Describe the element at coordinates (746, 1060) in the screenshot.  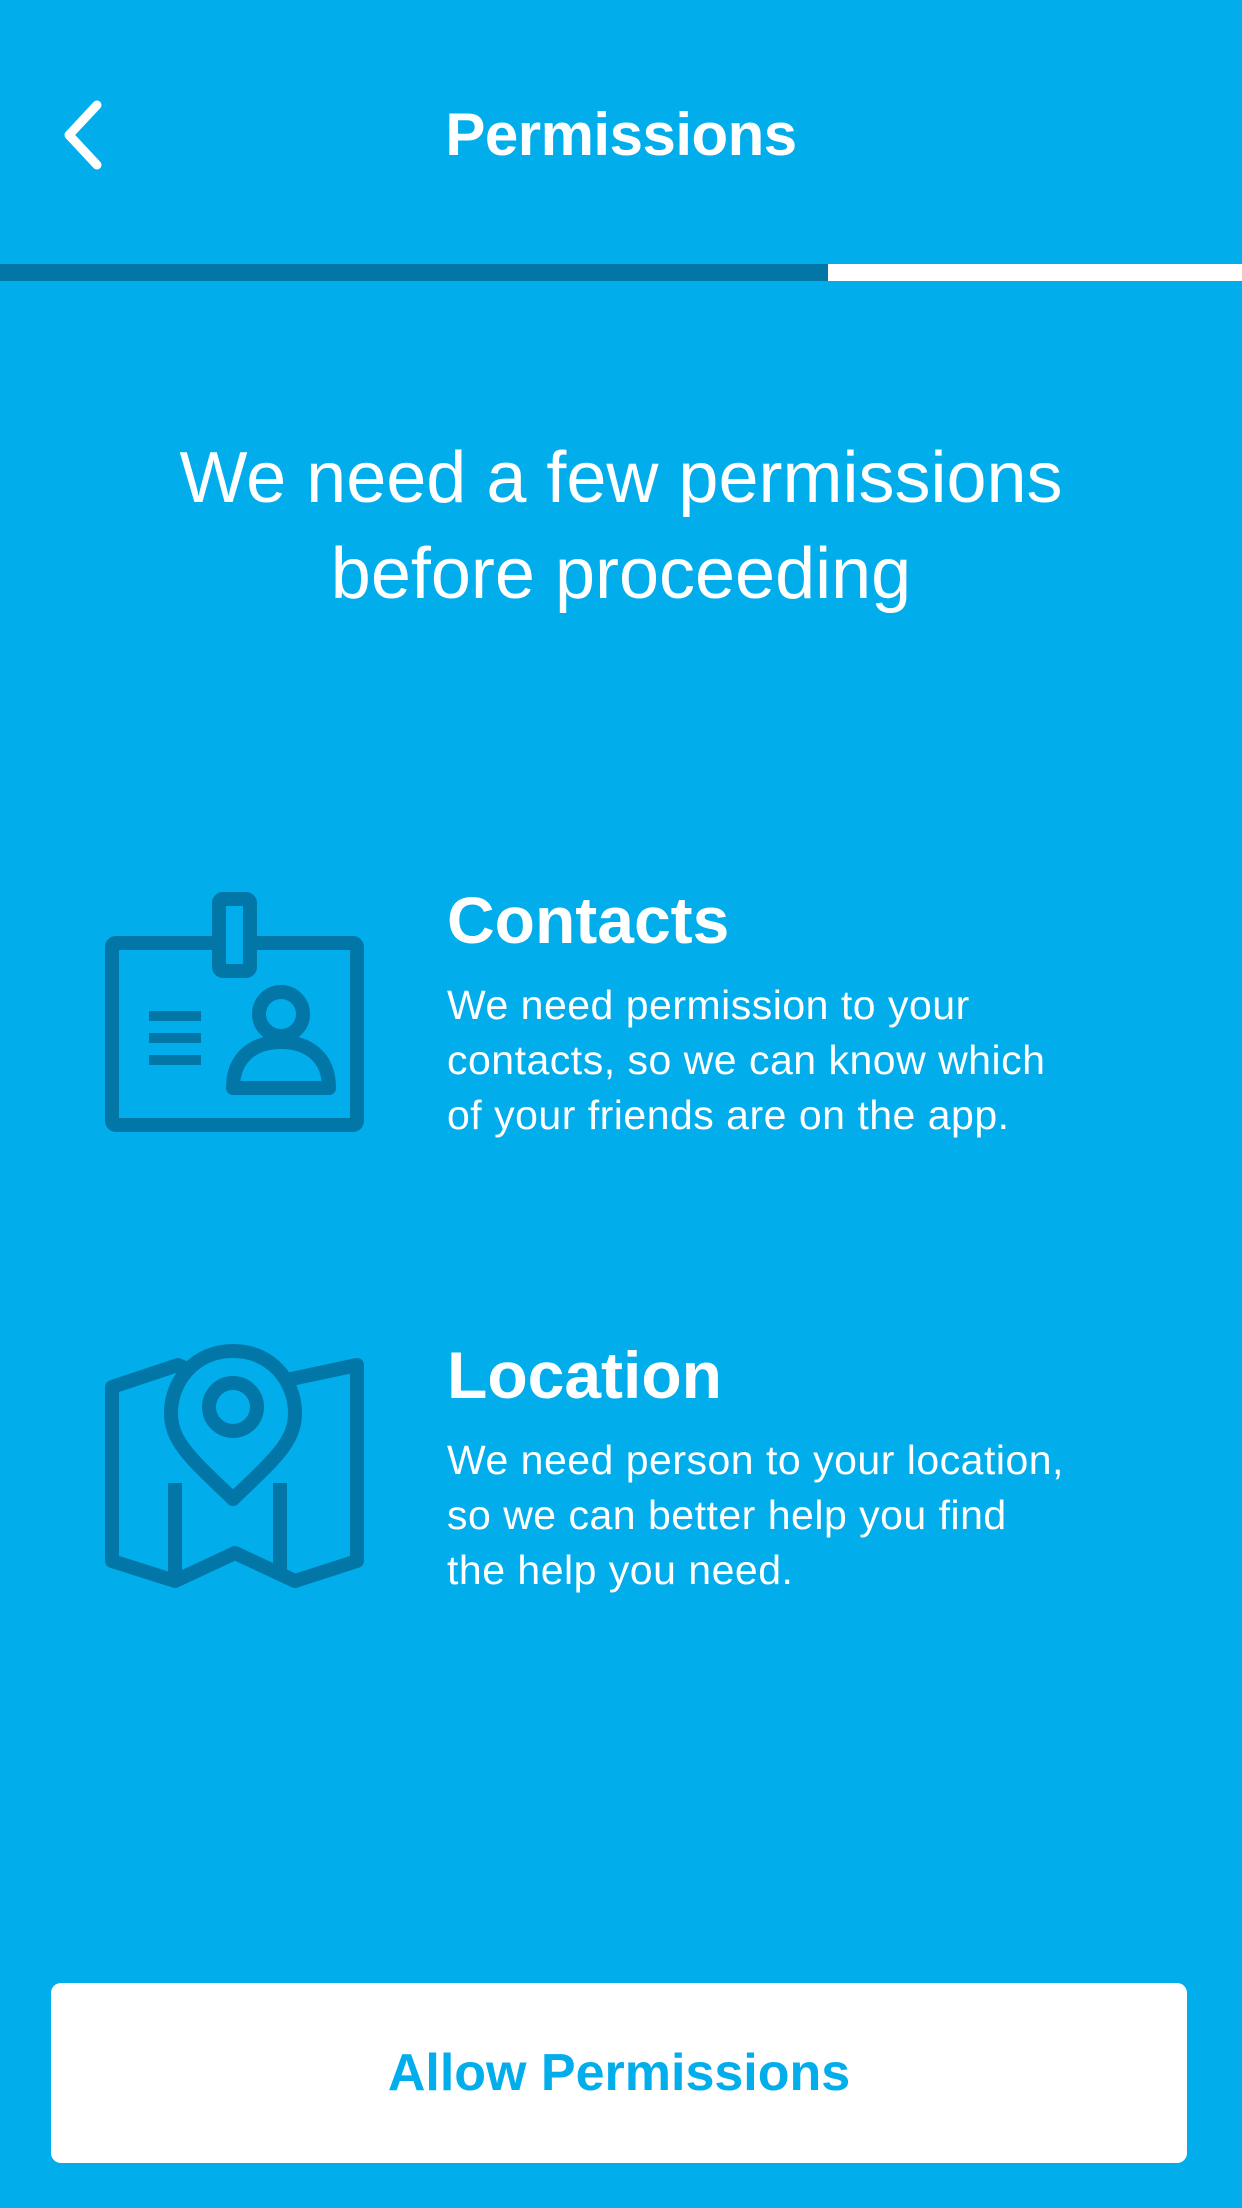
I see `permission-description-line: contacts, so we can know which` at that location.